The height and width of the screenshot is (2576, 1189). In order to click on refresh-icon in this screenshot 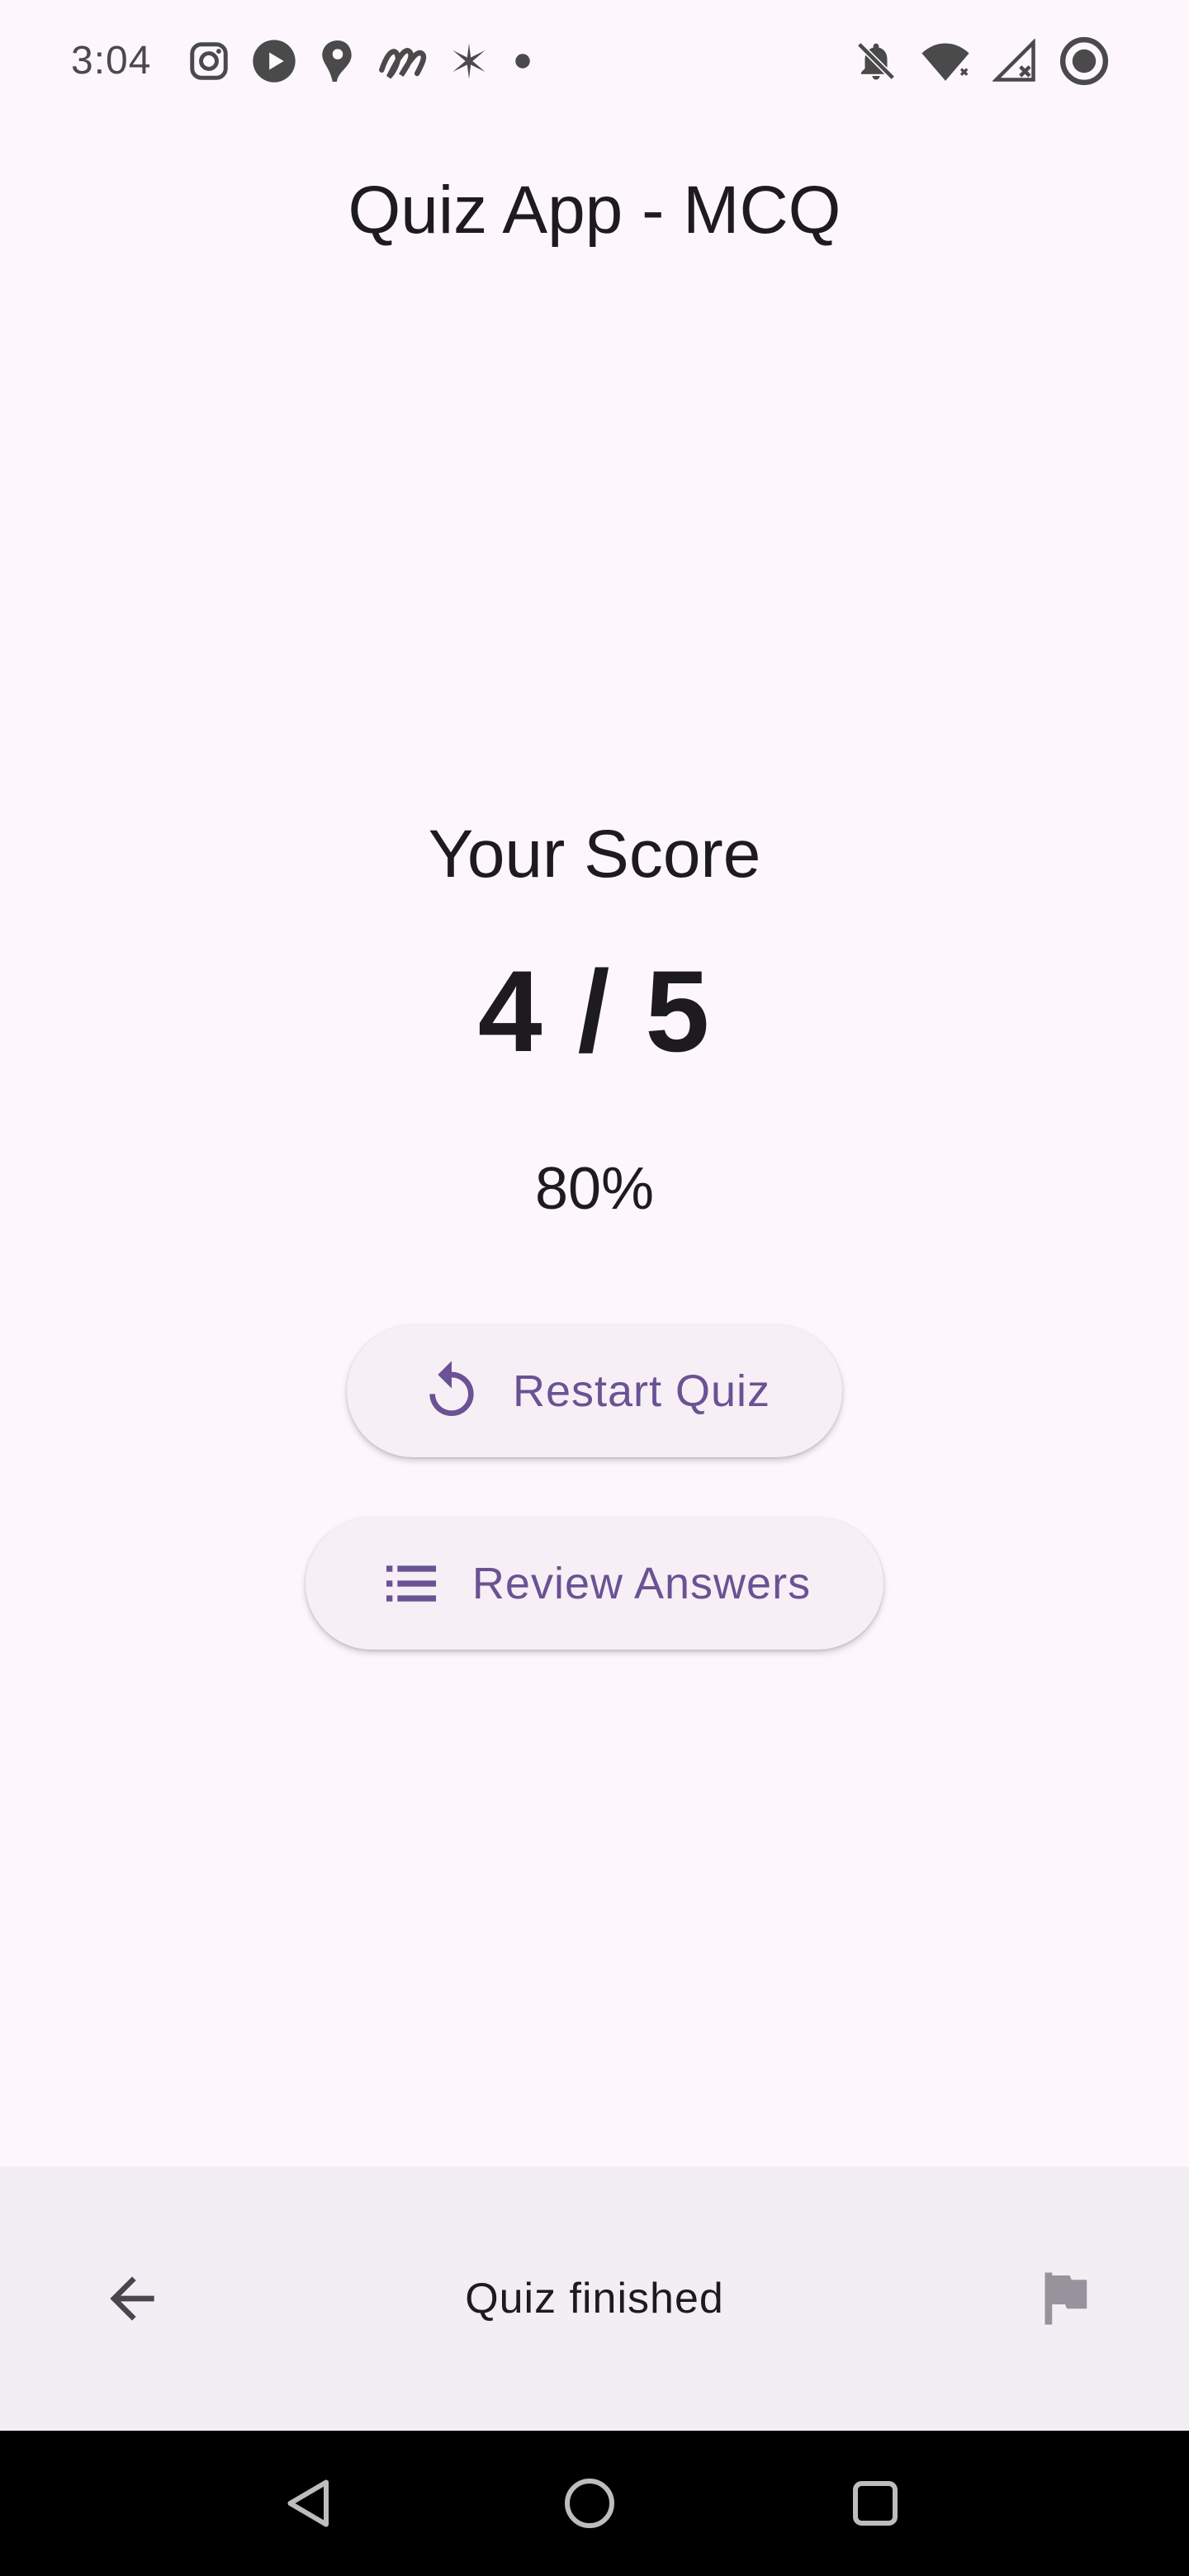, I will do `click(451, 1388)`.